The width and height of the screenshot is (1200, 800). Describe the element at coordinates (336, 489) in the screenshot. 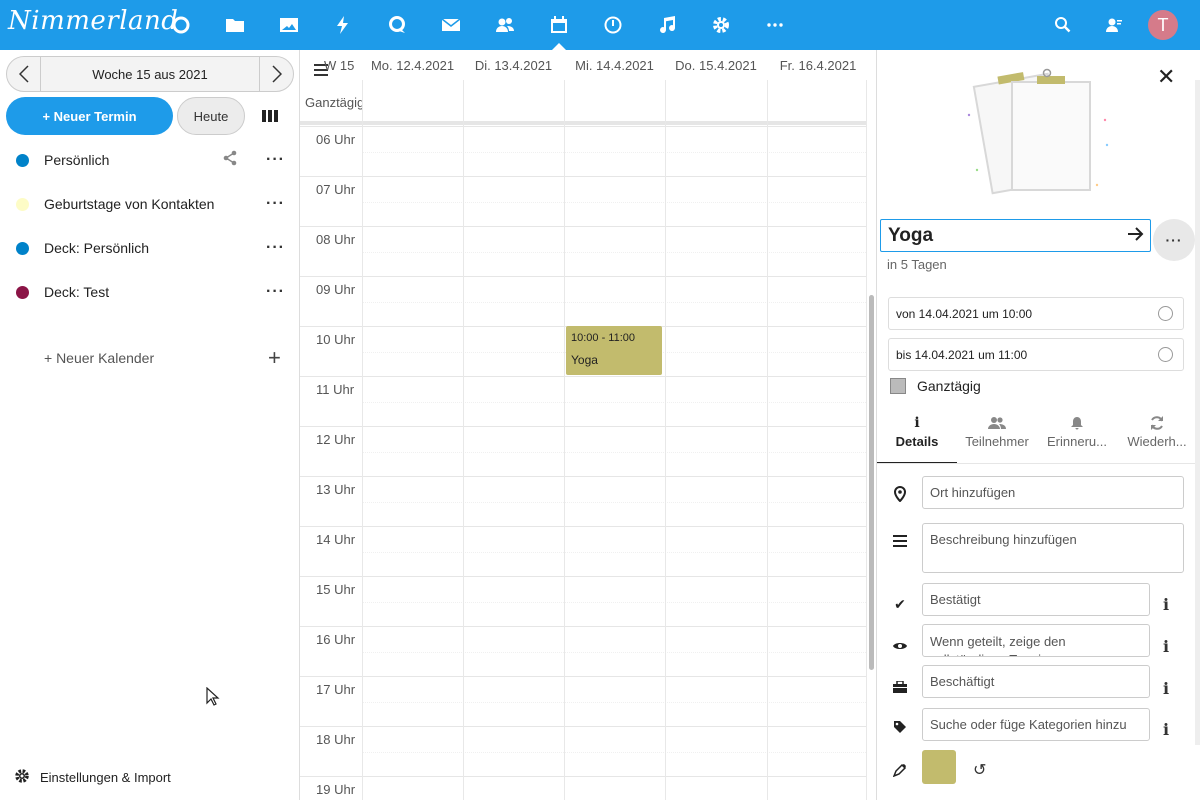

I see `hour-label: 13 Uhr` at that location.